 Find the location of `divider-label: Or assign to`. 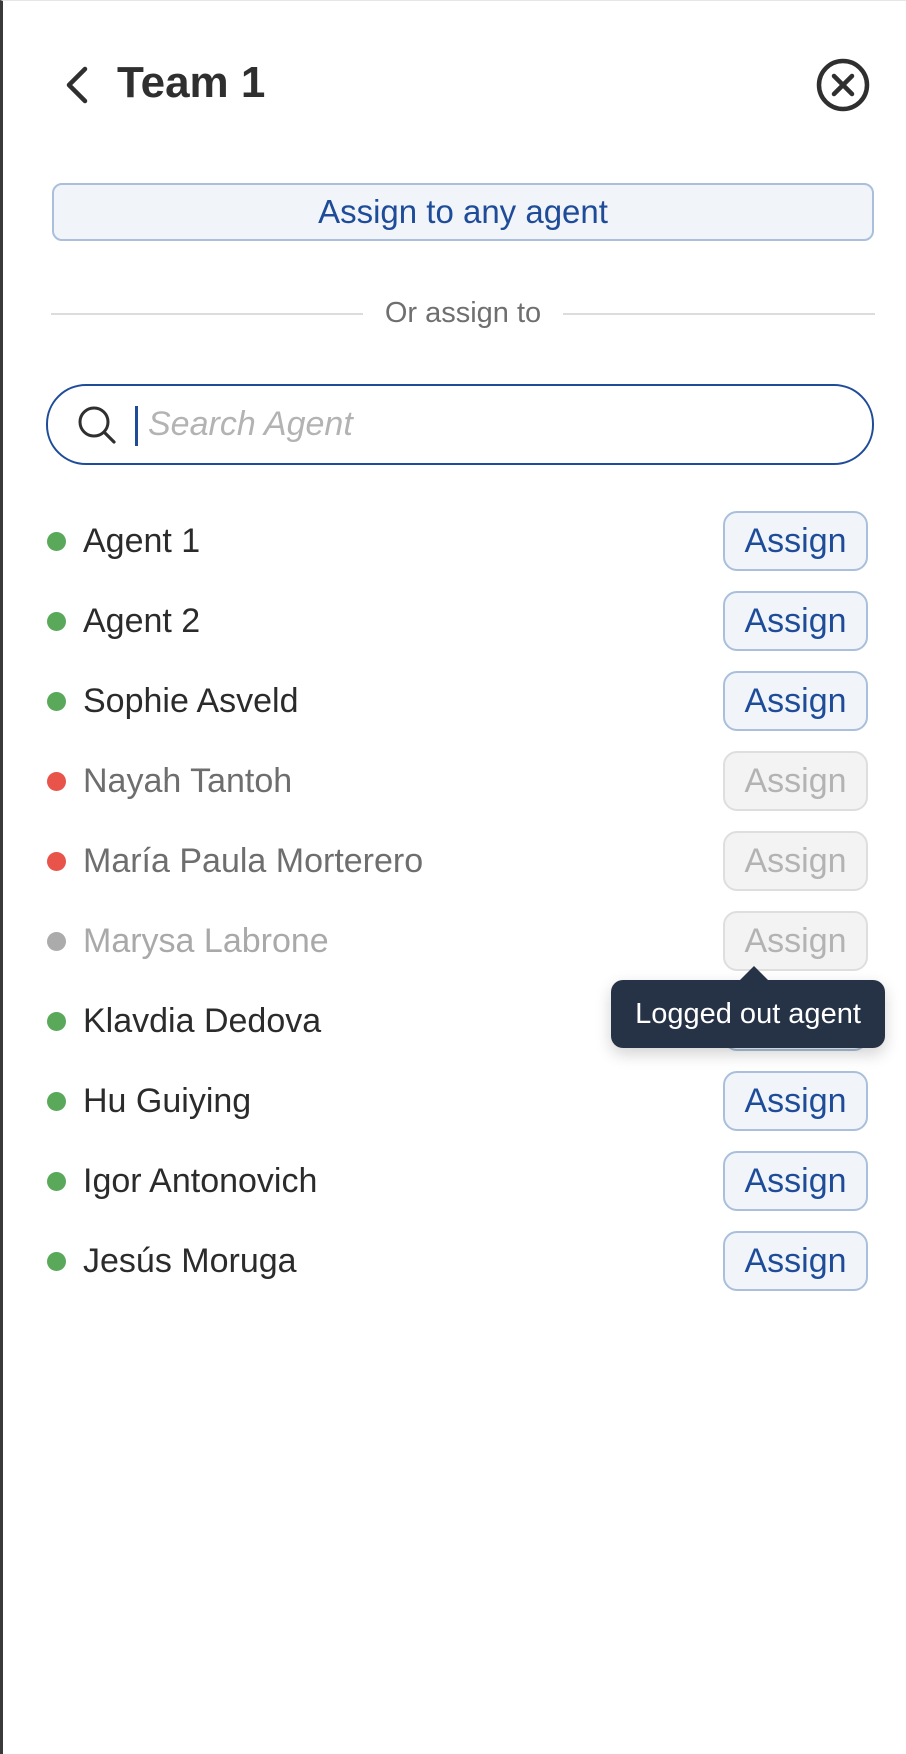

divider-label: Or assign to is located at coordinates (463, 313).